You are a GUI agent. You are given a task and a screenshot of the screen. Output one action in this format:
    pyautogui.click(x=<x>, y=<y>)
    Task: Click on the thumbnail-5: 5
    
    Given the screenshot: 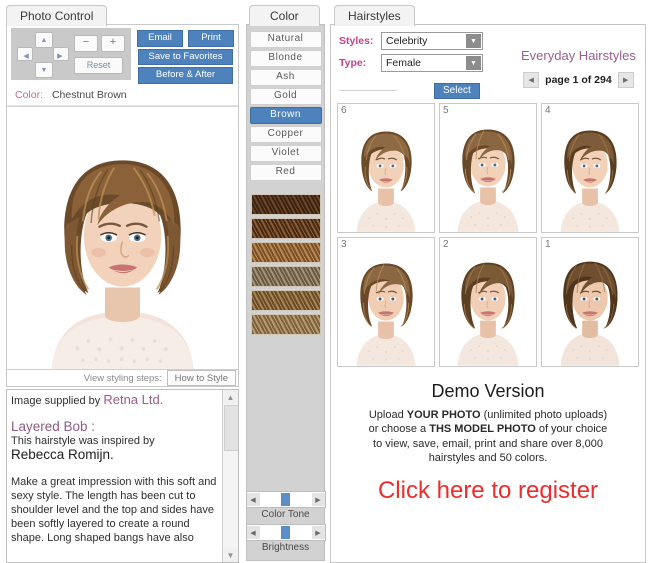 What is the action you would take?
    pyautogui.click(x=488, y=168)
    